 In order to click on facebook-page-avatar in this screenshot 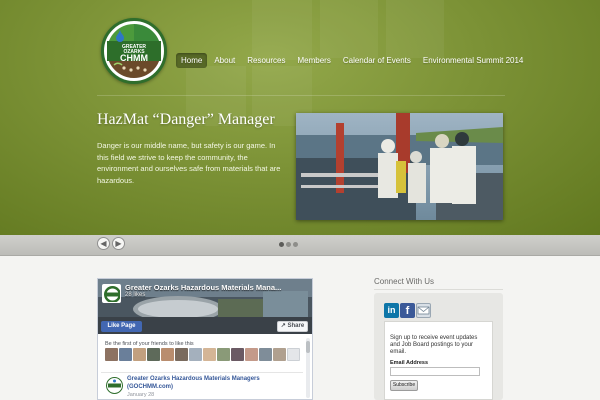, I will do `click(111, 293)`.